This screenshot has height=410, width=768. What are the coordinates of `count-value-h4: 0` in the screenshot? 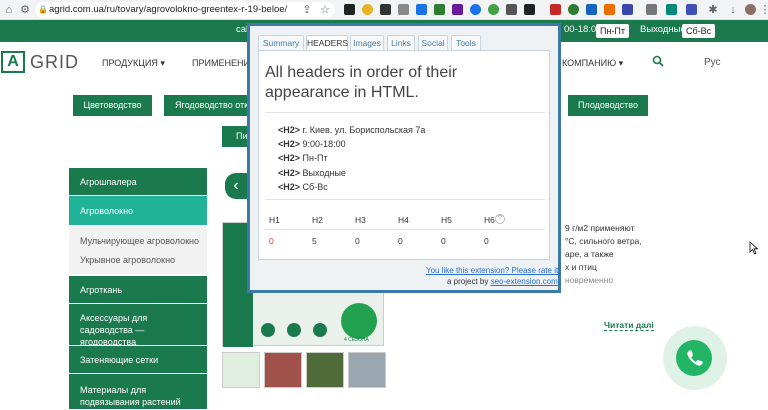 It's located at (400, 241).